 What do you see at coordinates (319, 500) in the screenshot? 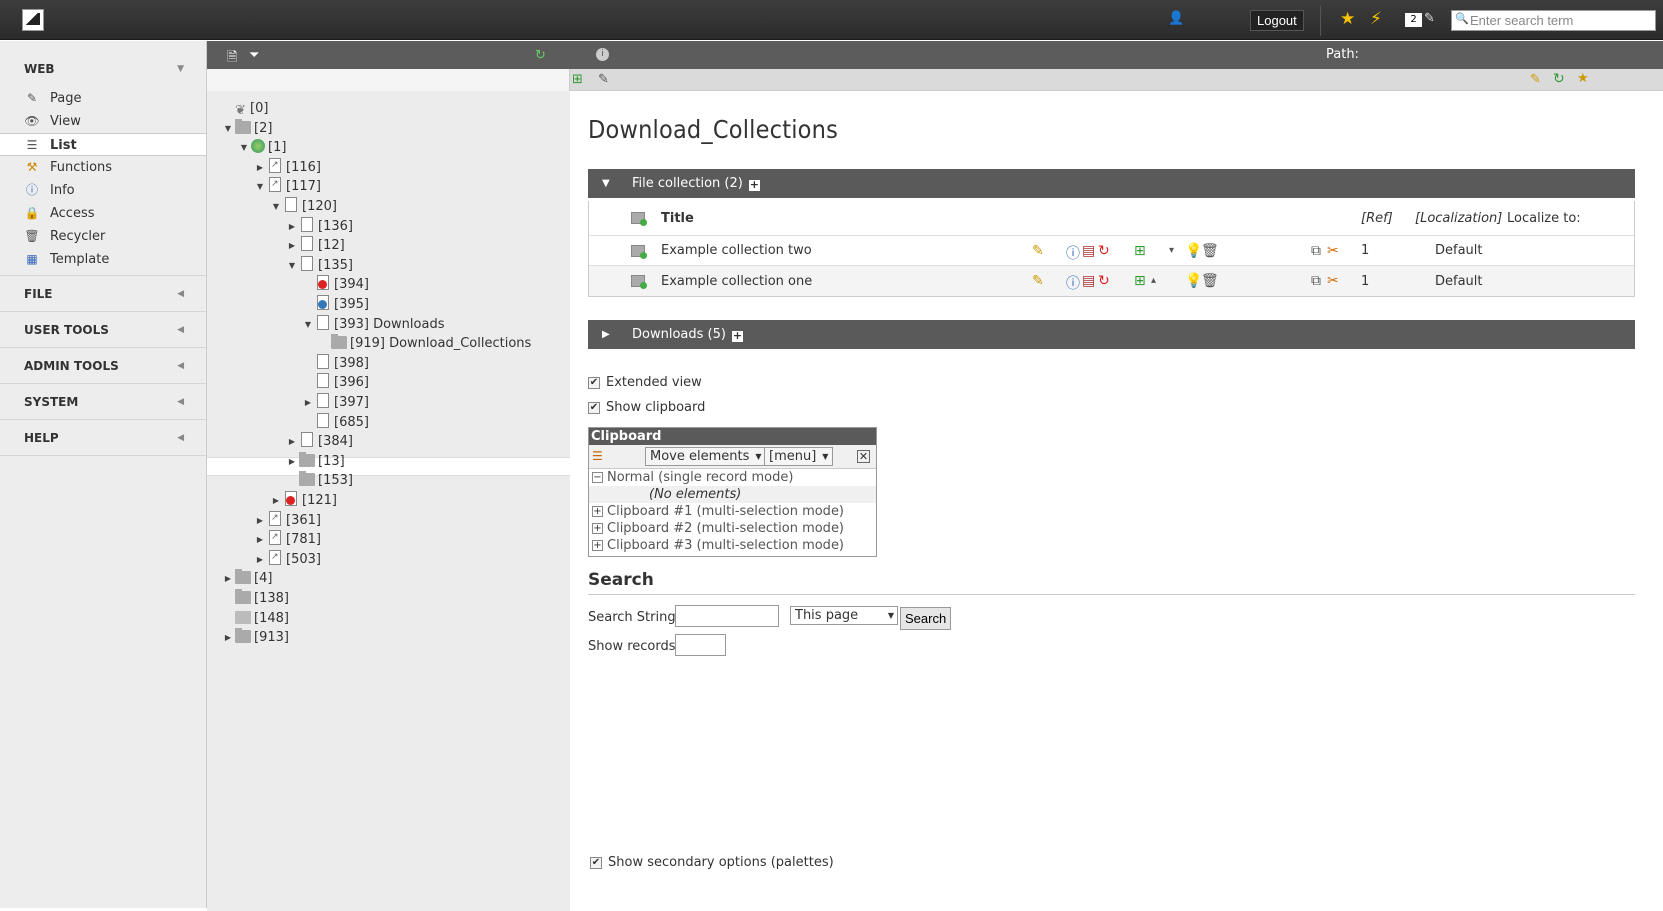
I see `tree-node-label: [121]` at bounding box center [319, 500].